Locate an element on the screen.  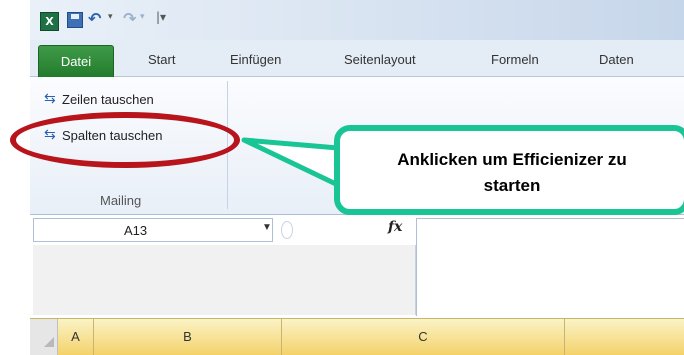
tab-daten: Daten is located at coordinates (616, 59).